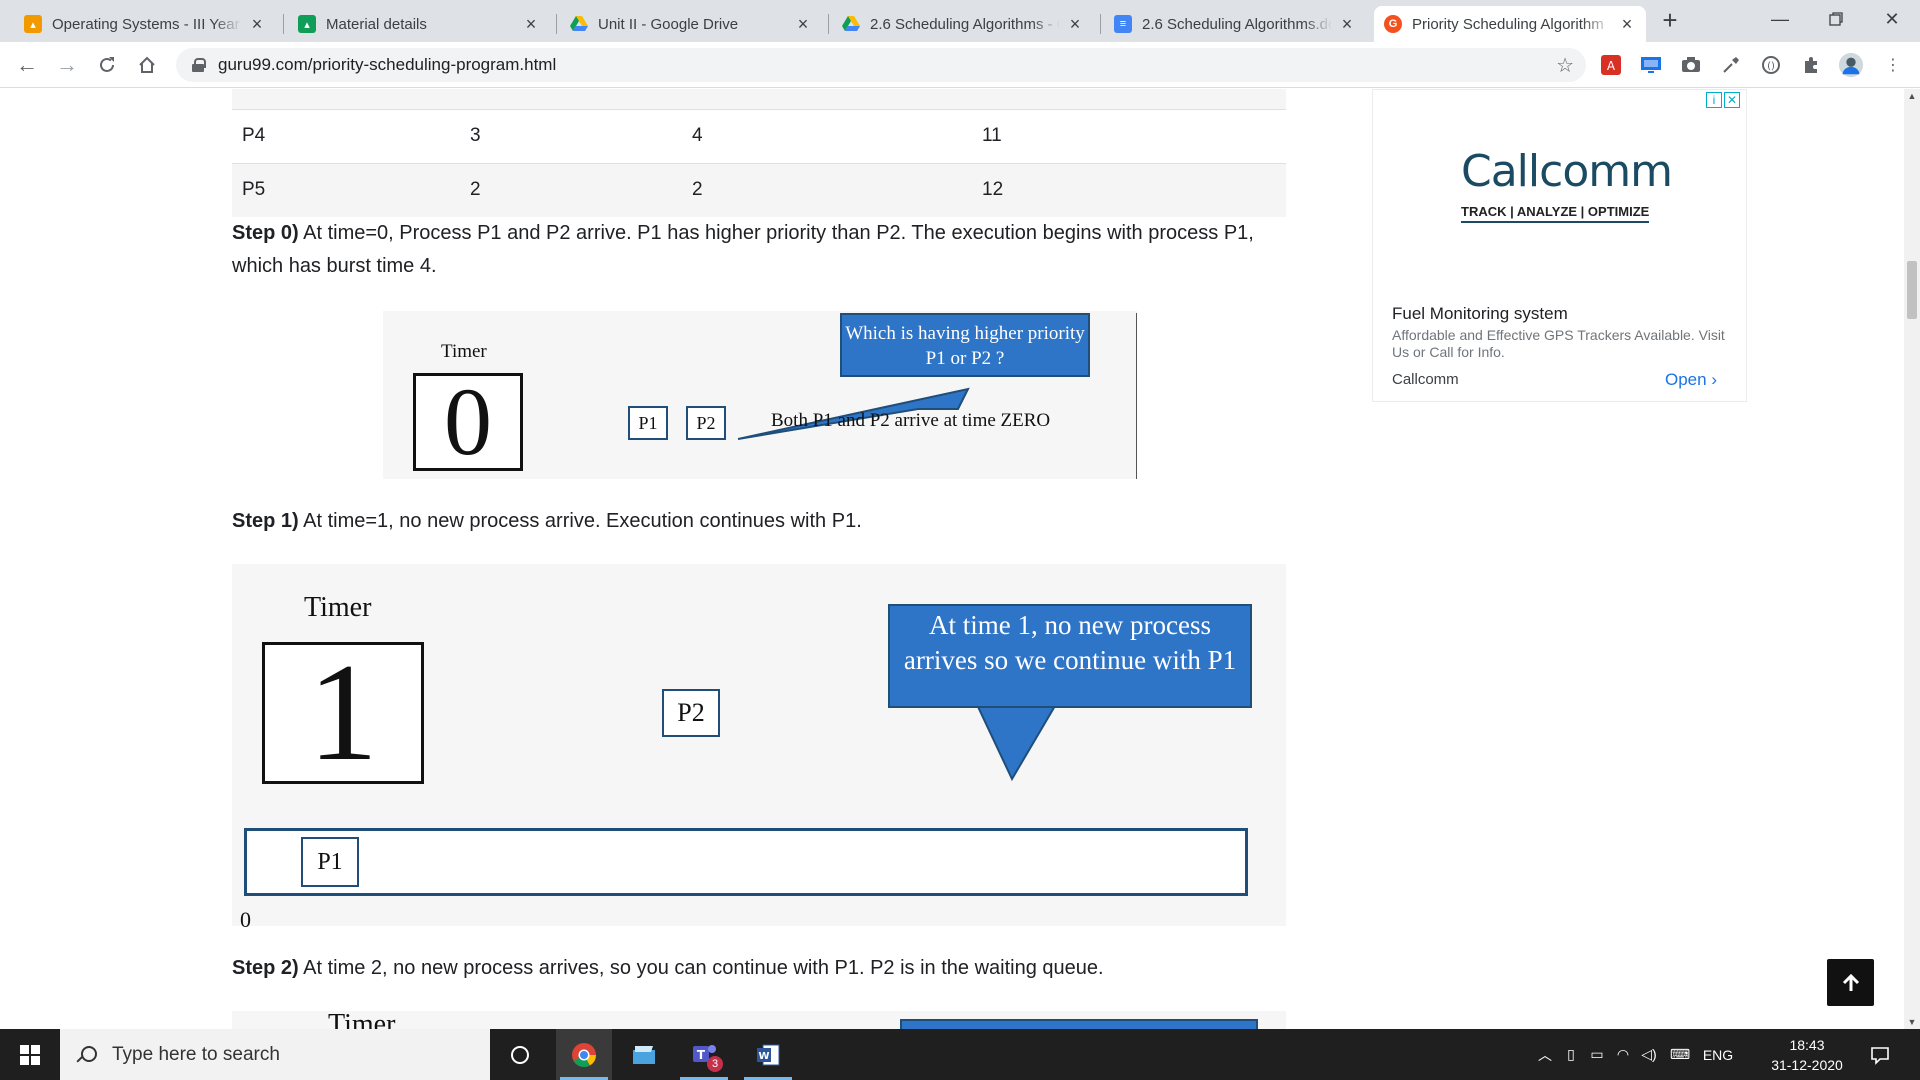 This screenshot has height=1080, width=1920. I want to click on scroll-down-arrow: ▼, so click(1912, 1022).